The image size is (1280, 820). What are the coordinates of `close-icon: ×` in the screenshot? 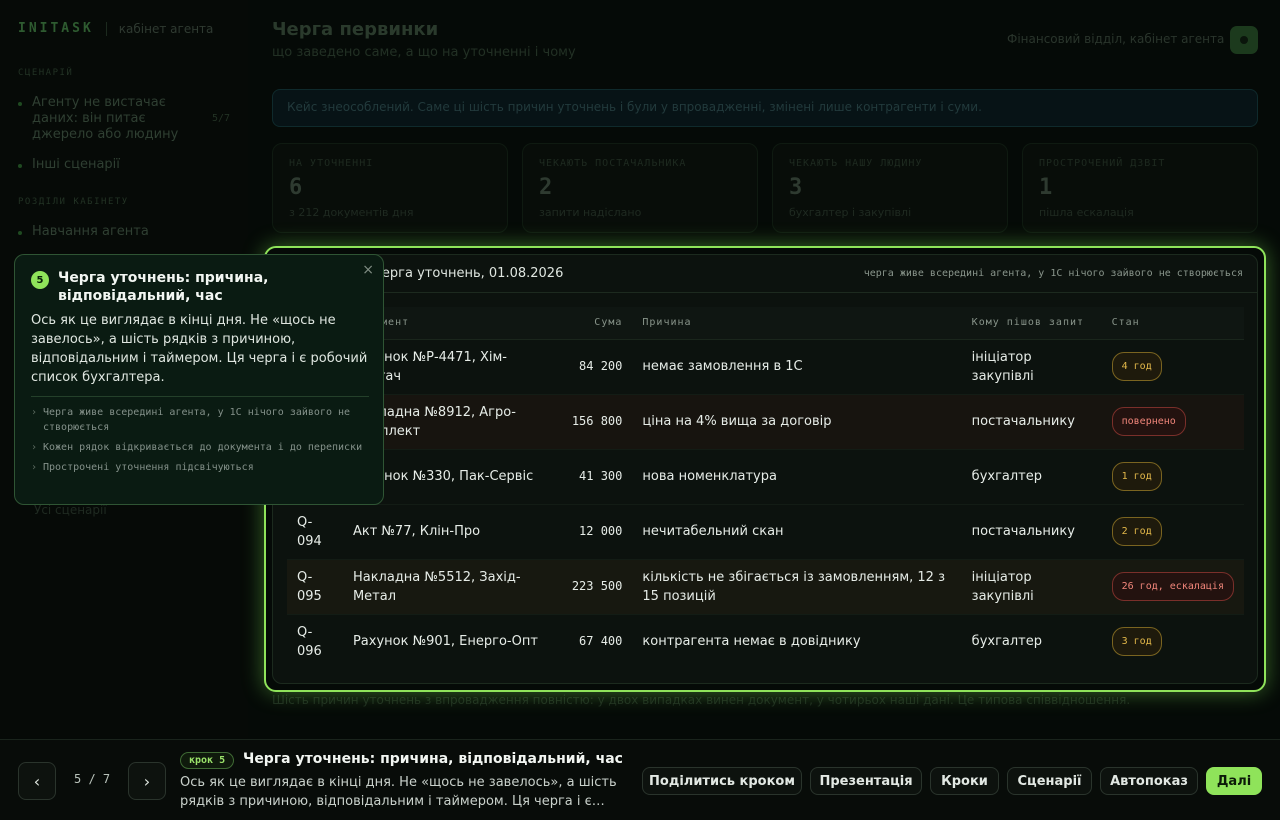 It's located at (368, 270).